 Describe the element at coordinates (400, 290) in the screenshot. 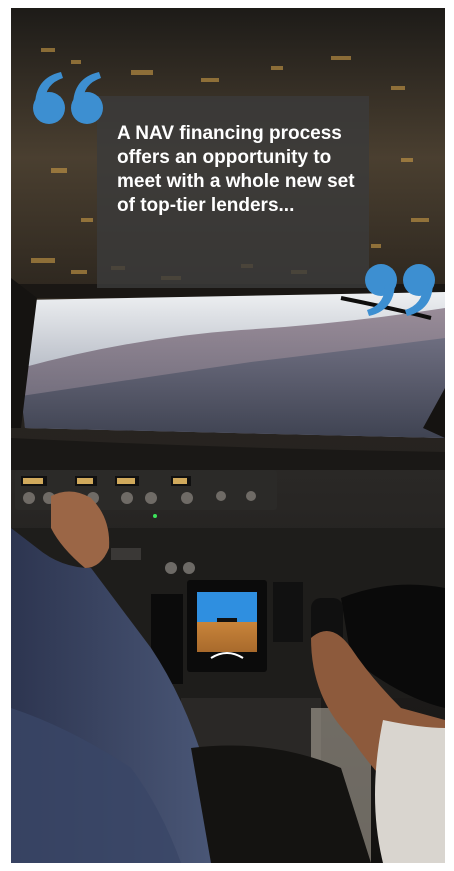

I see `right-double-quote-icon` at that location.